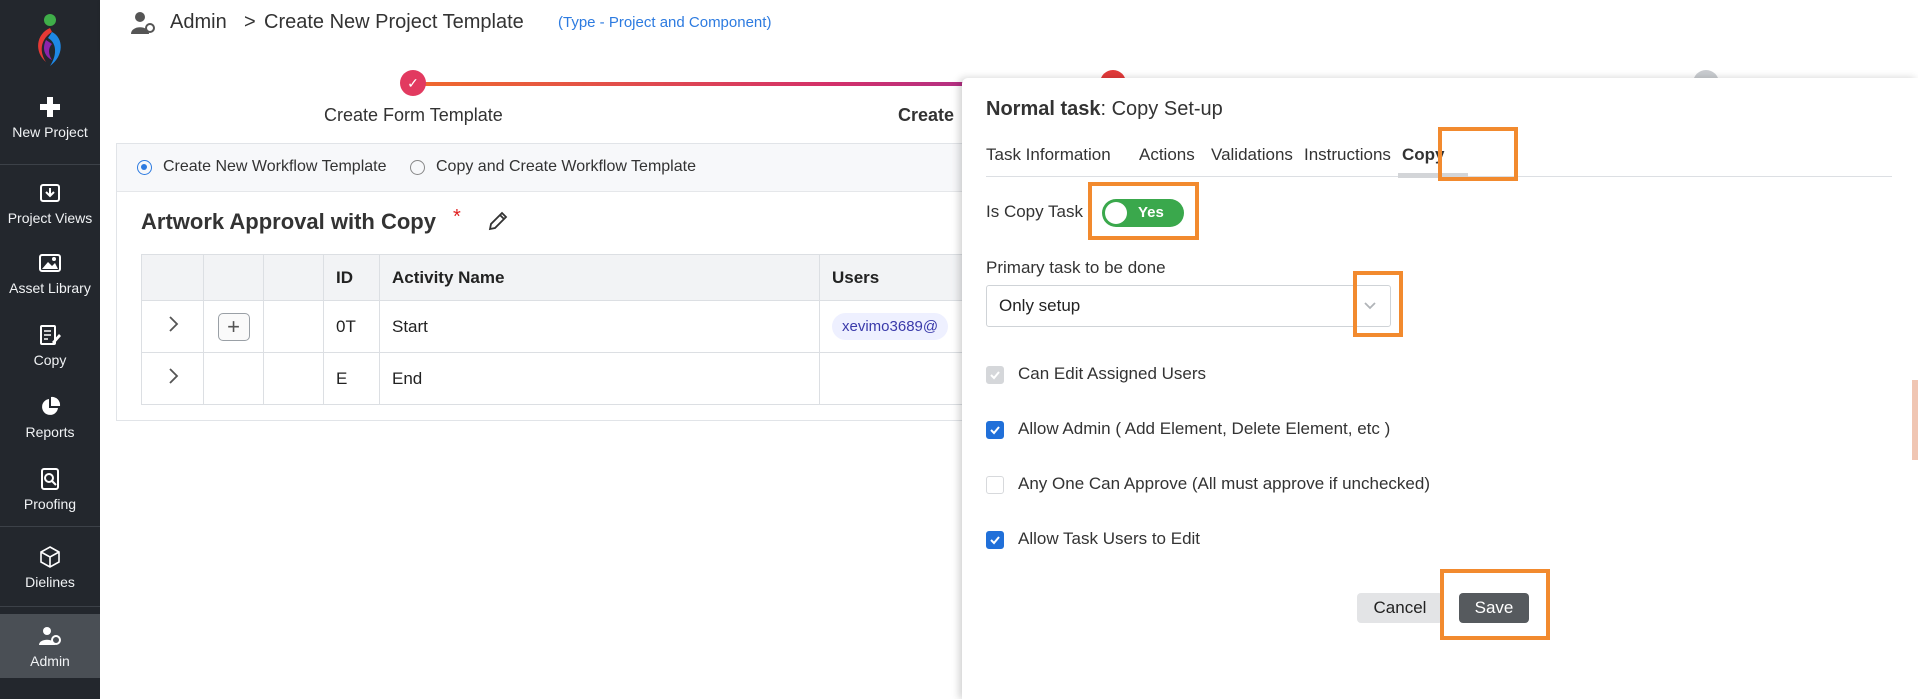 Image resolution: width=1918 pixels, height=699 pixels. What do you see at coordinates (50, 503) in the screenshot?
I see `sidebar-item-label: Proofing` at bounding box center [50, 503].